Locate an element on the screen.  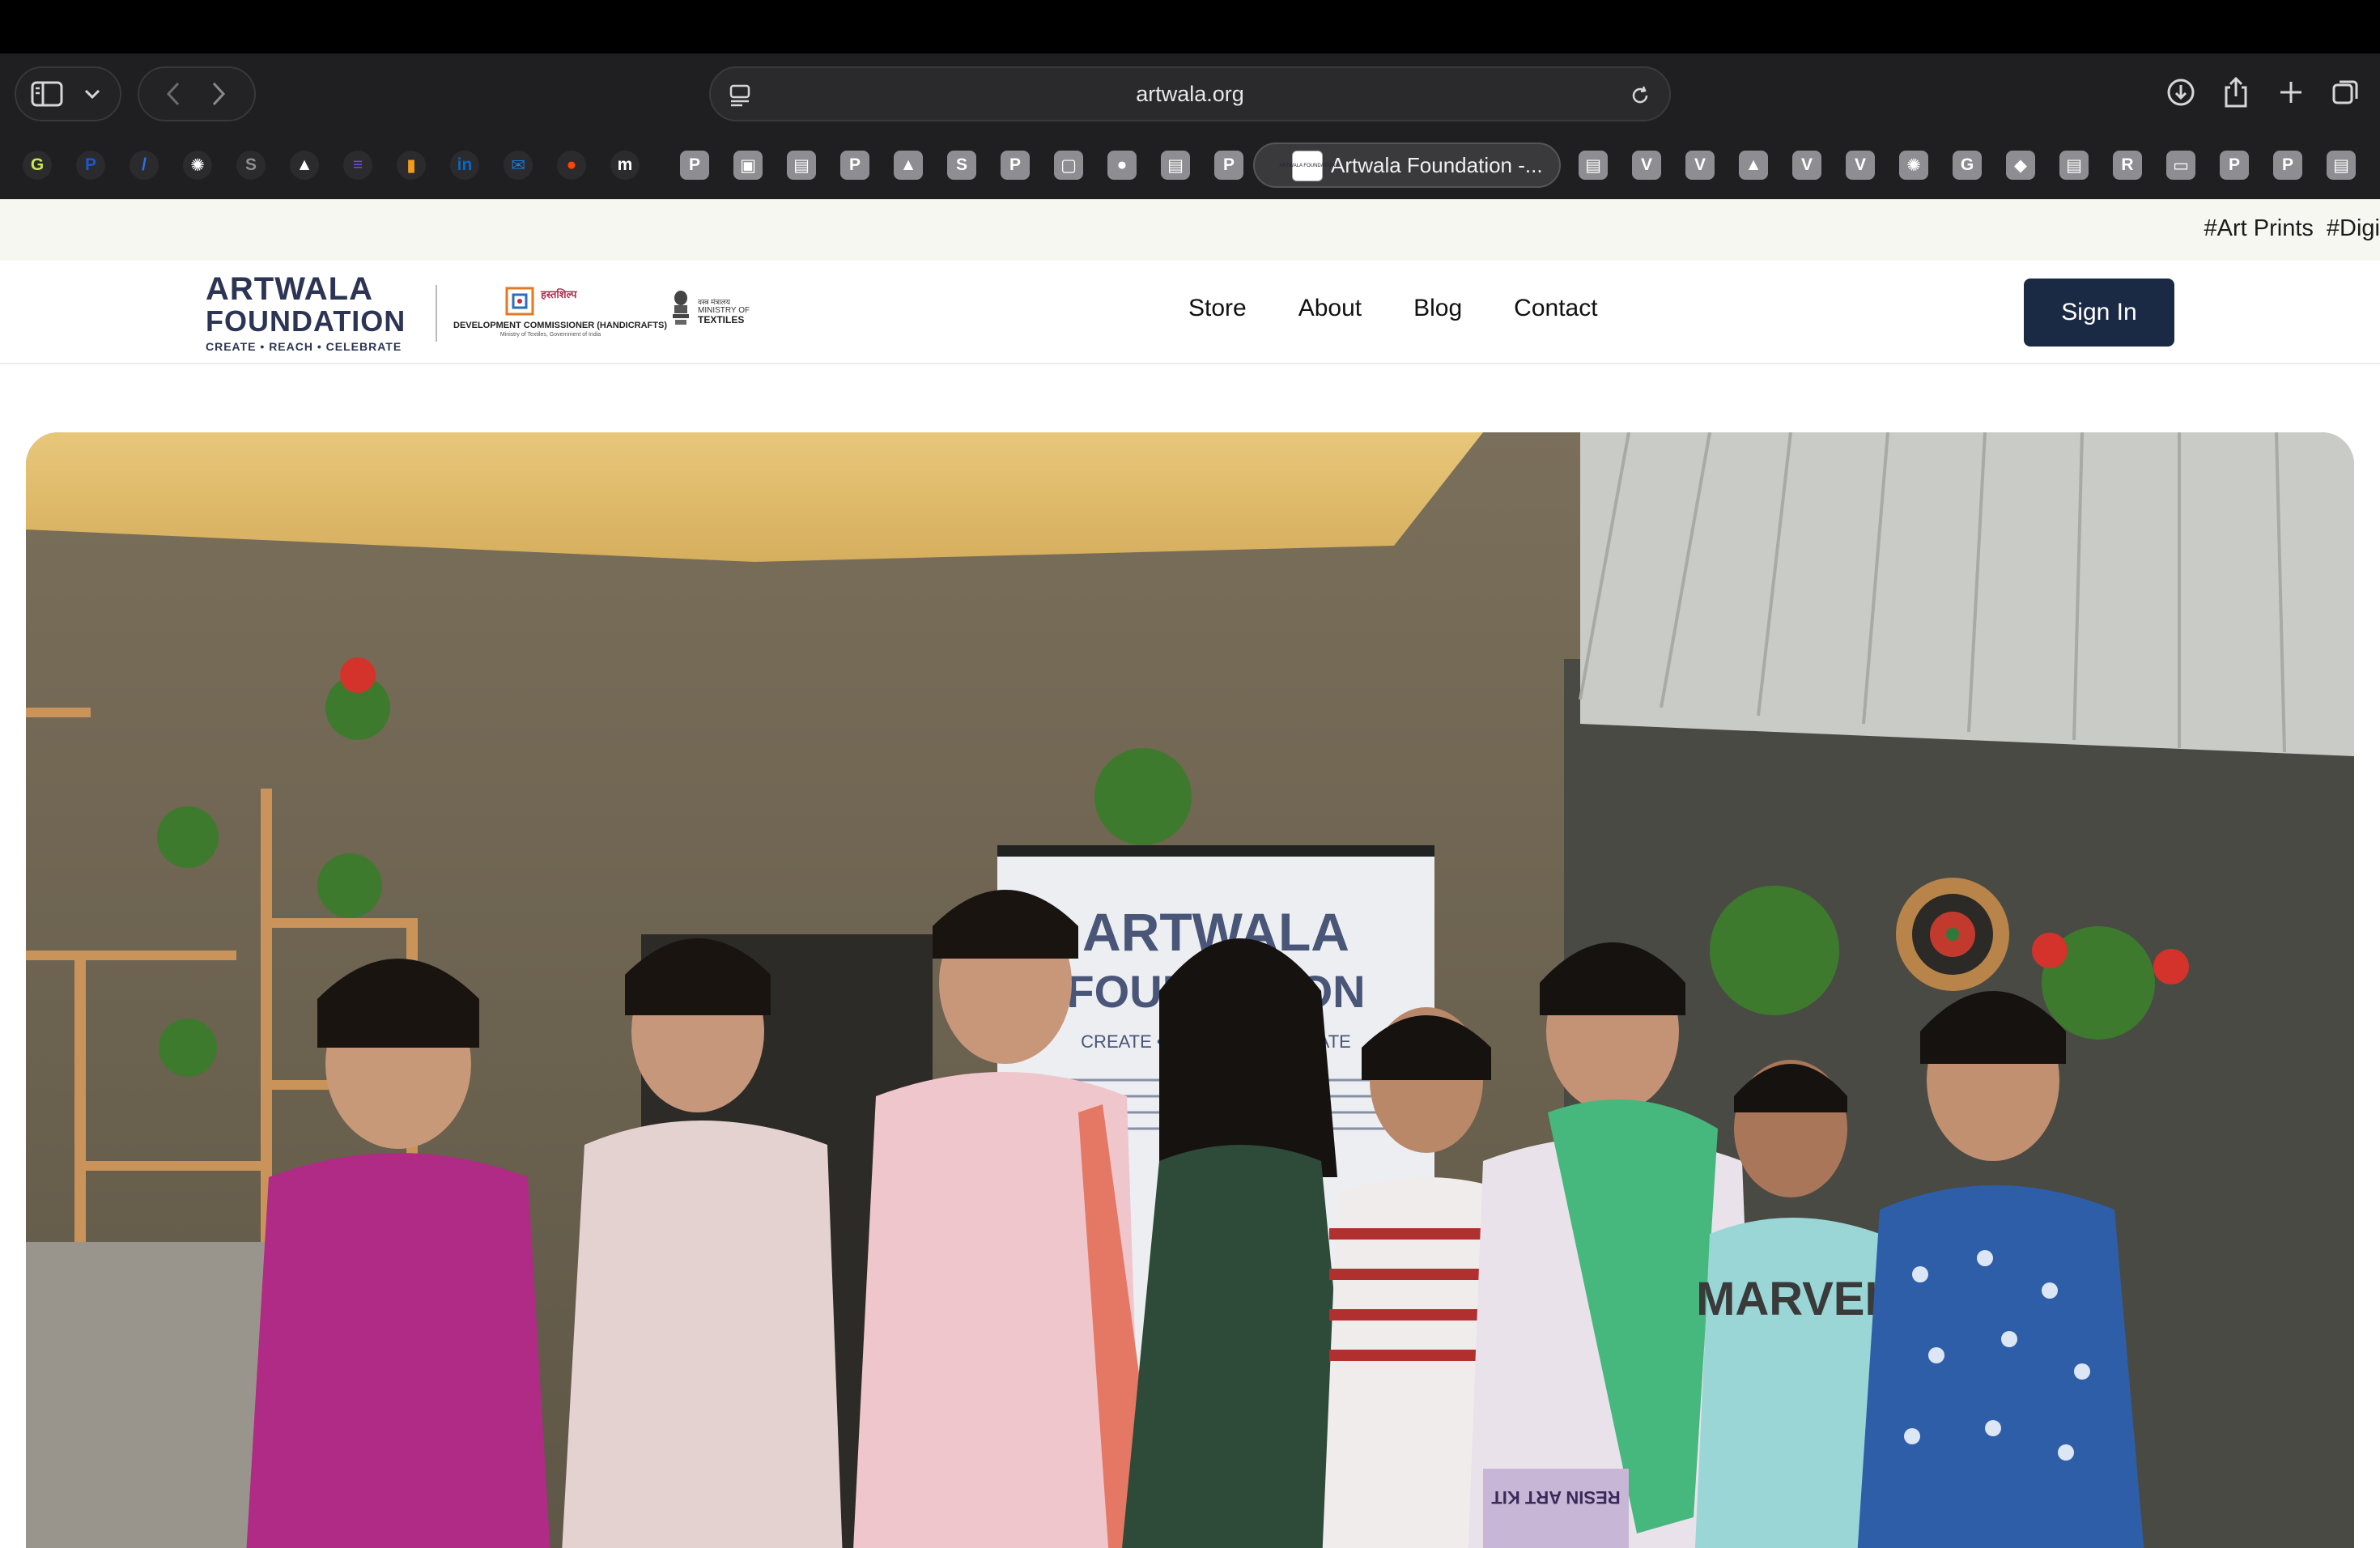
tab-favicon-icon: ● is located at coordinates (1122, 166).